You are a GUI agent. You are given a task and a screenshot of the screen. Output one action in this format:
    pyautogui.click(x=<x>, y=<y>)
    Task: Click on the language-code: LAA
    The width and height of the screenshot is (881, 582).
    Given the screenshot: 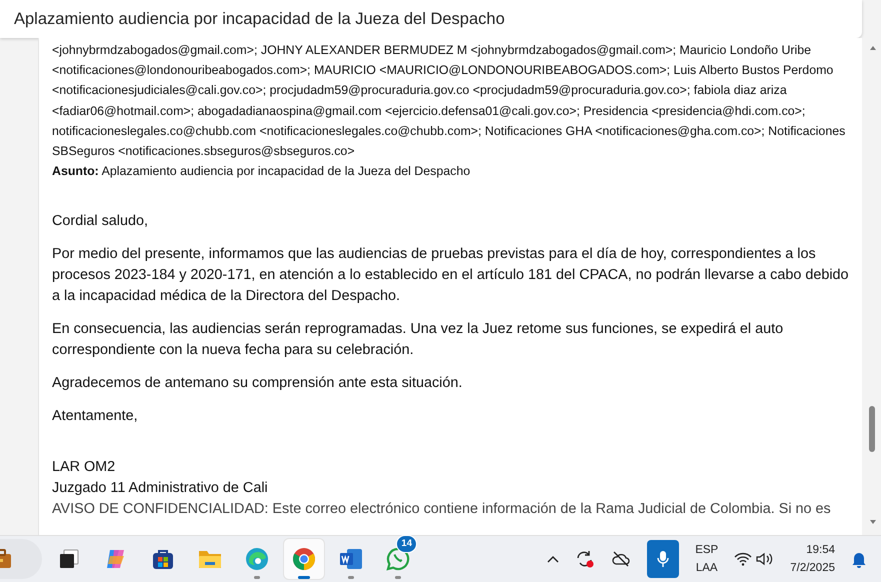 What is the action you would take?
    pyautogui.click(x=707, y=568)
    